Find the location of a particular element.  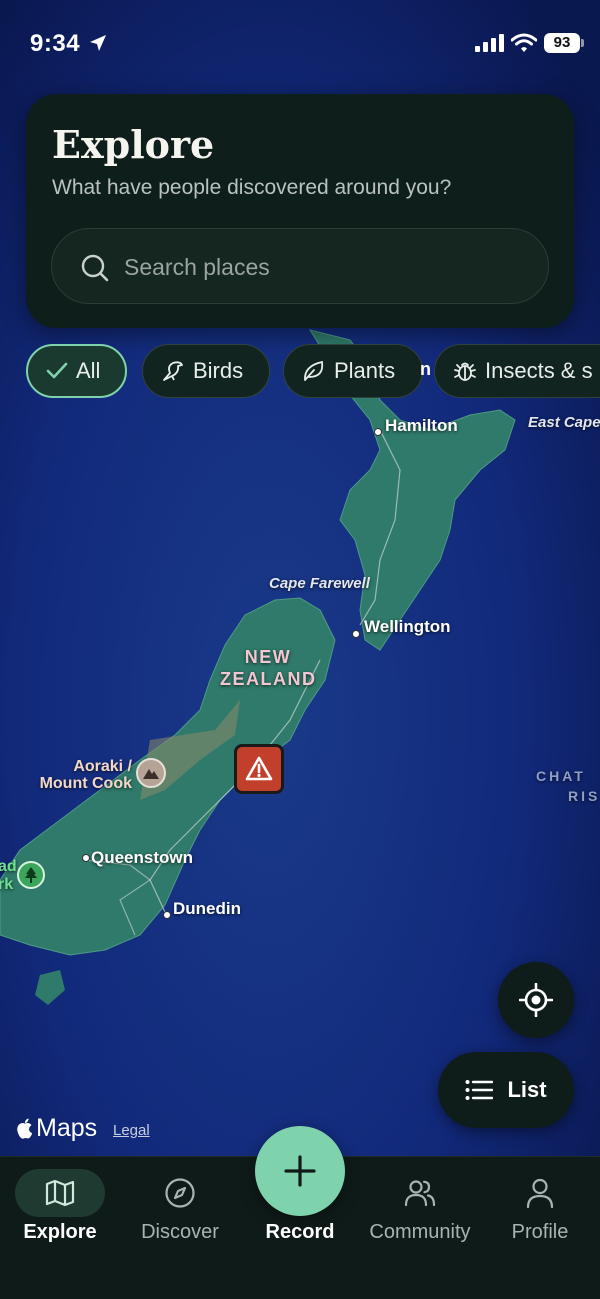

hidden-chip-fragment: n is located at coordinates (425, 369).